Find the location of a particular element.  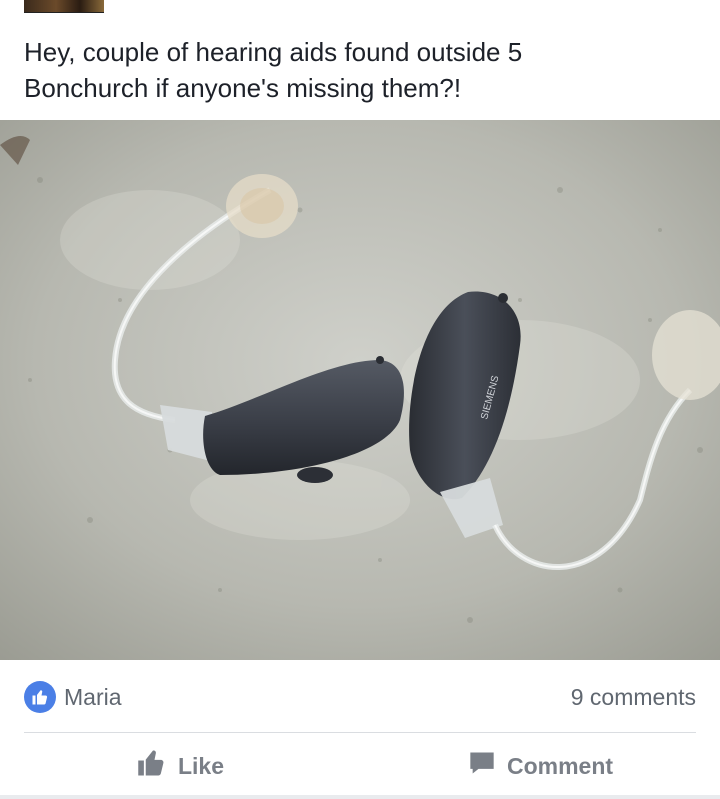

divider is located at coordinates (360, 732).